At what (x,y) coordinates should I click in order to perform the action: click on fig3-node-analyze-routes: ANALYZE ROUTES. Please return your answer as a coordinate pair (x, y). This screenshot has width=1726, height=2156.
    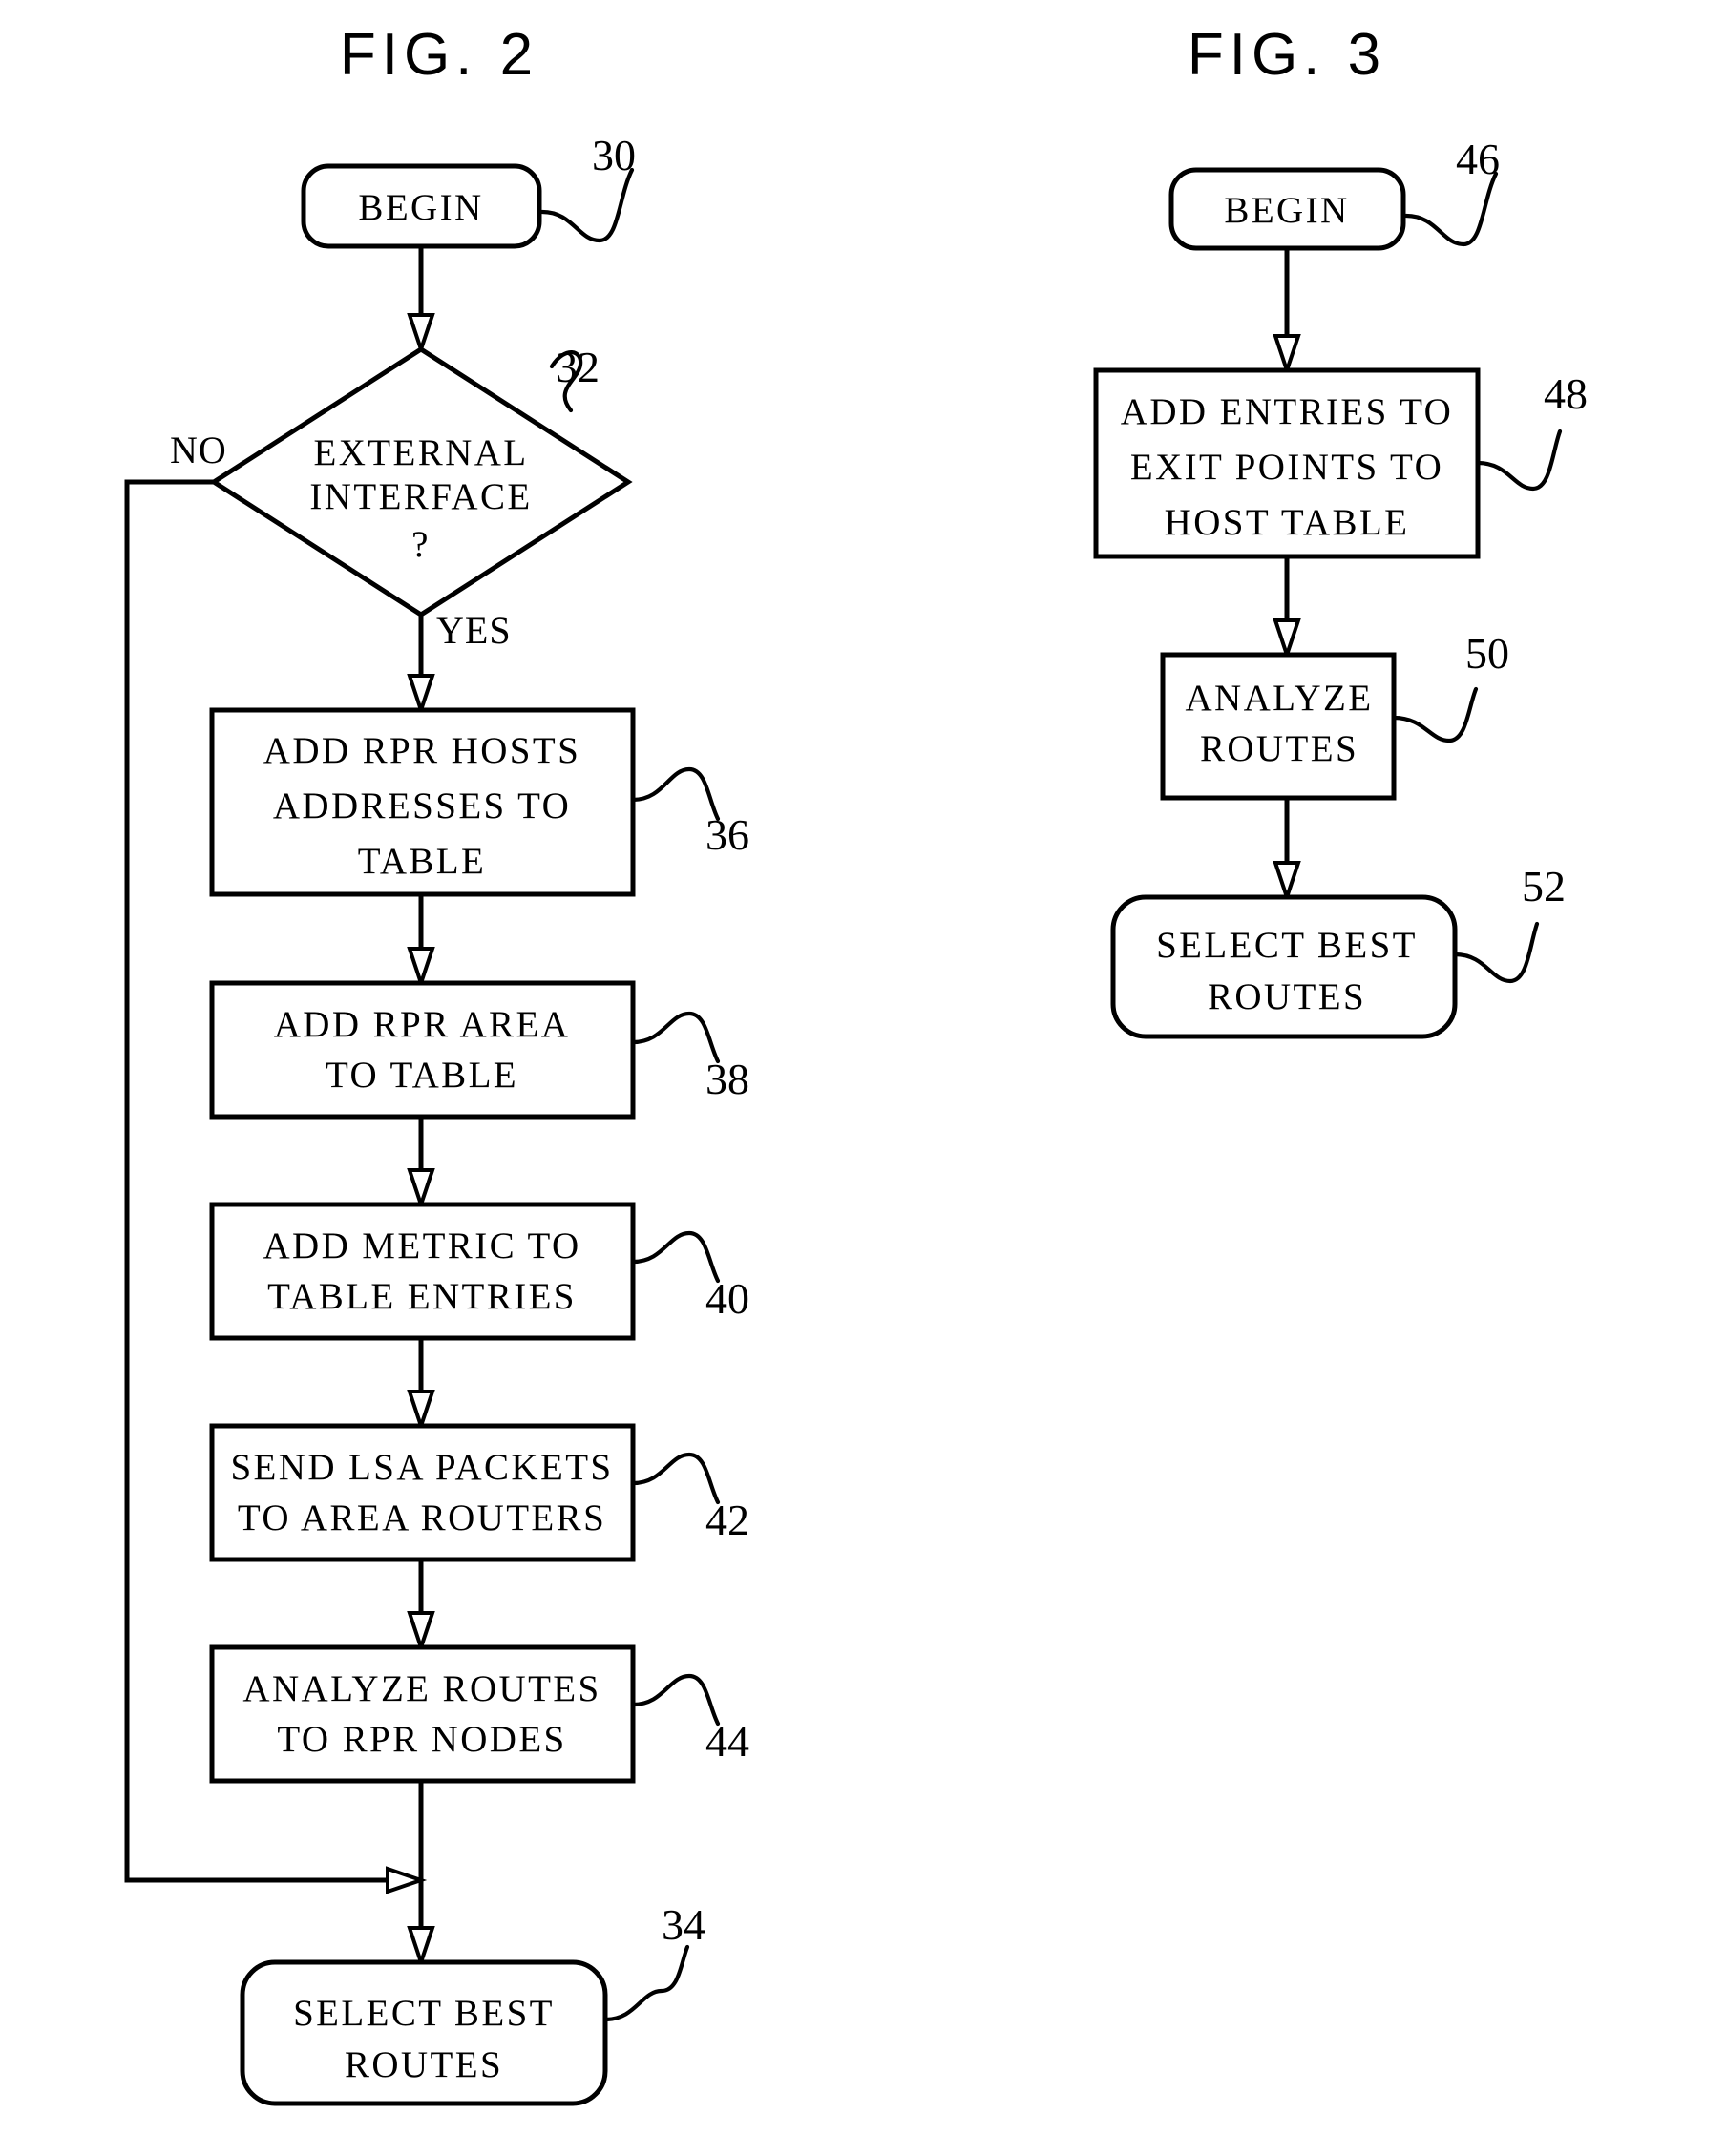
    Looking at the image, I should click on (1278, 726).